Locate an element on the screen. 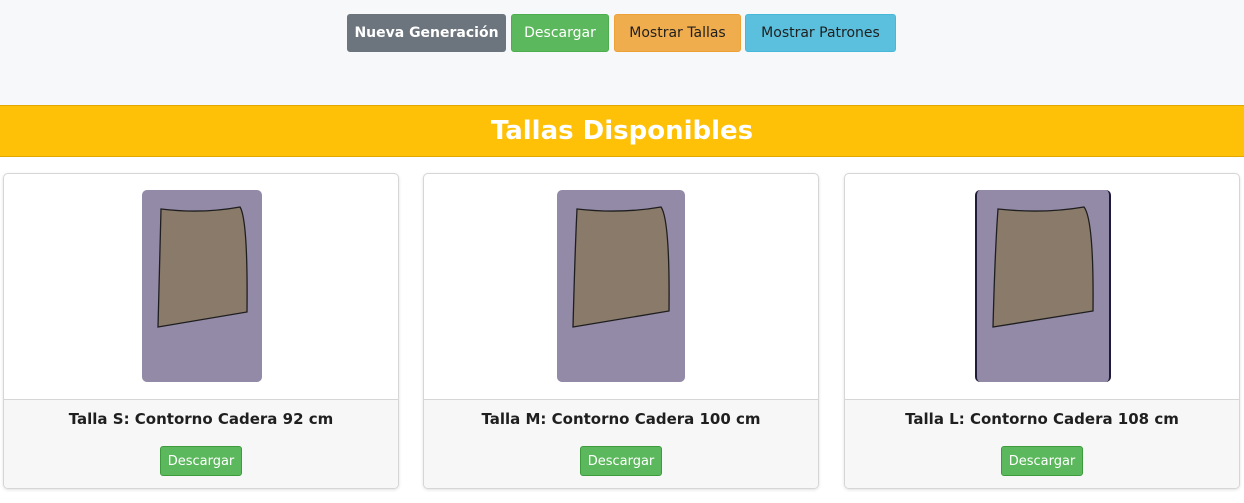 Image resolution: width=1244 pixels, height=503 pixels. pattern-image-m is located at coordinates (621, 286).